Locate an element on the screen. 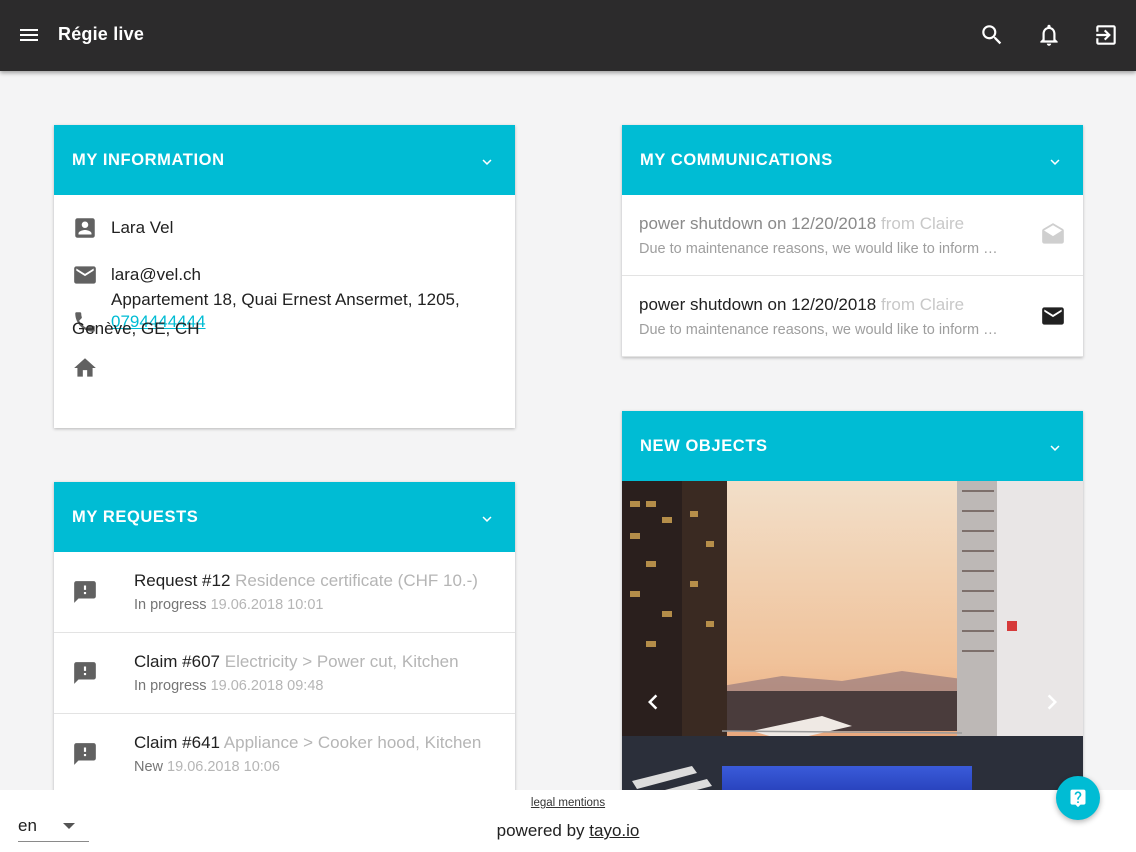  home-icon is located at coordinates (85, 368).